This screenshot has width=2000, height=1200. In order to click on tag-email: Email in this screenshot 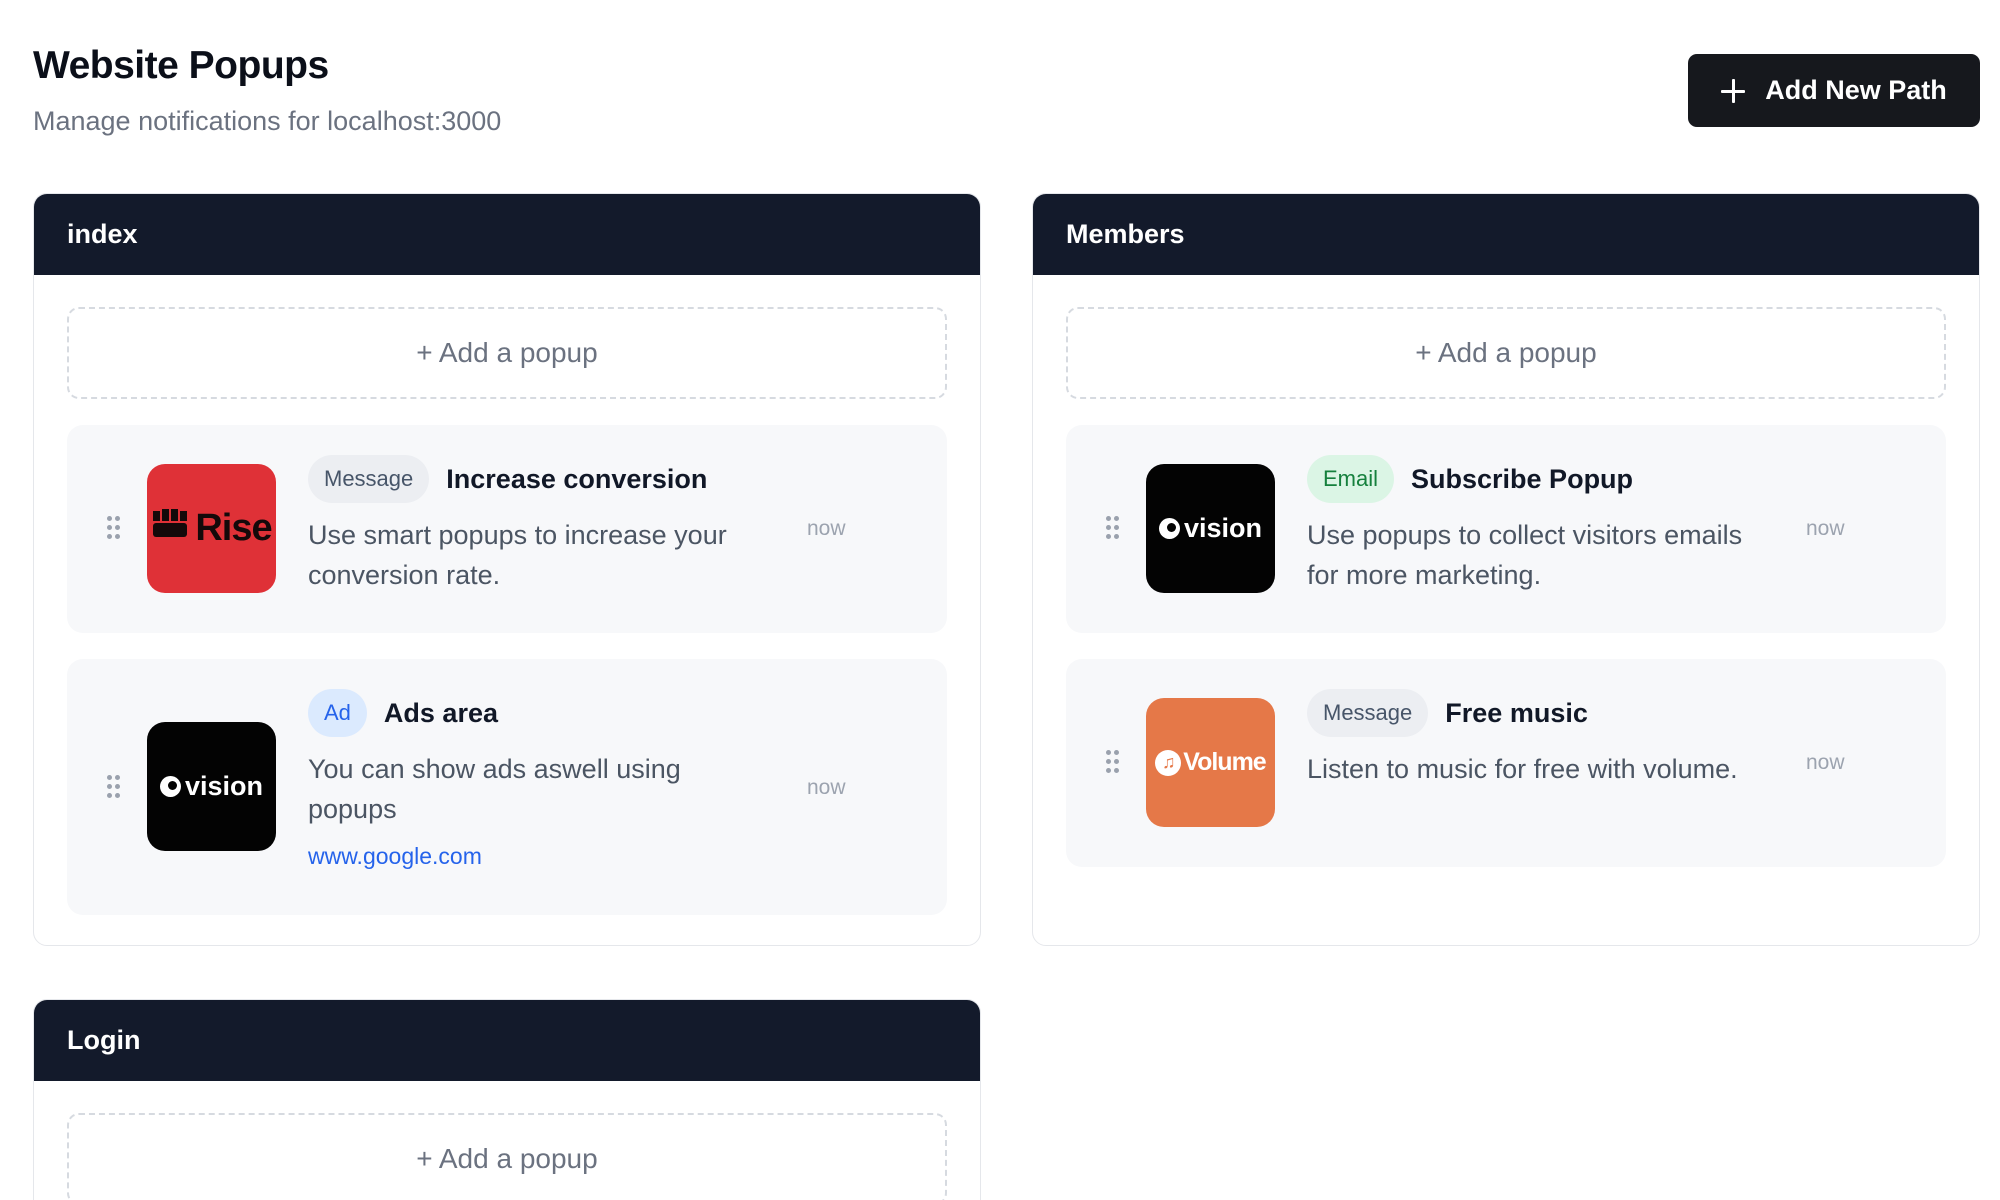, I will do `click(1351, 479)`.